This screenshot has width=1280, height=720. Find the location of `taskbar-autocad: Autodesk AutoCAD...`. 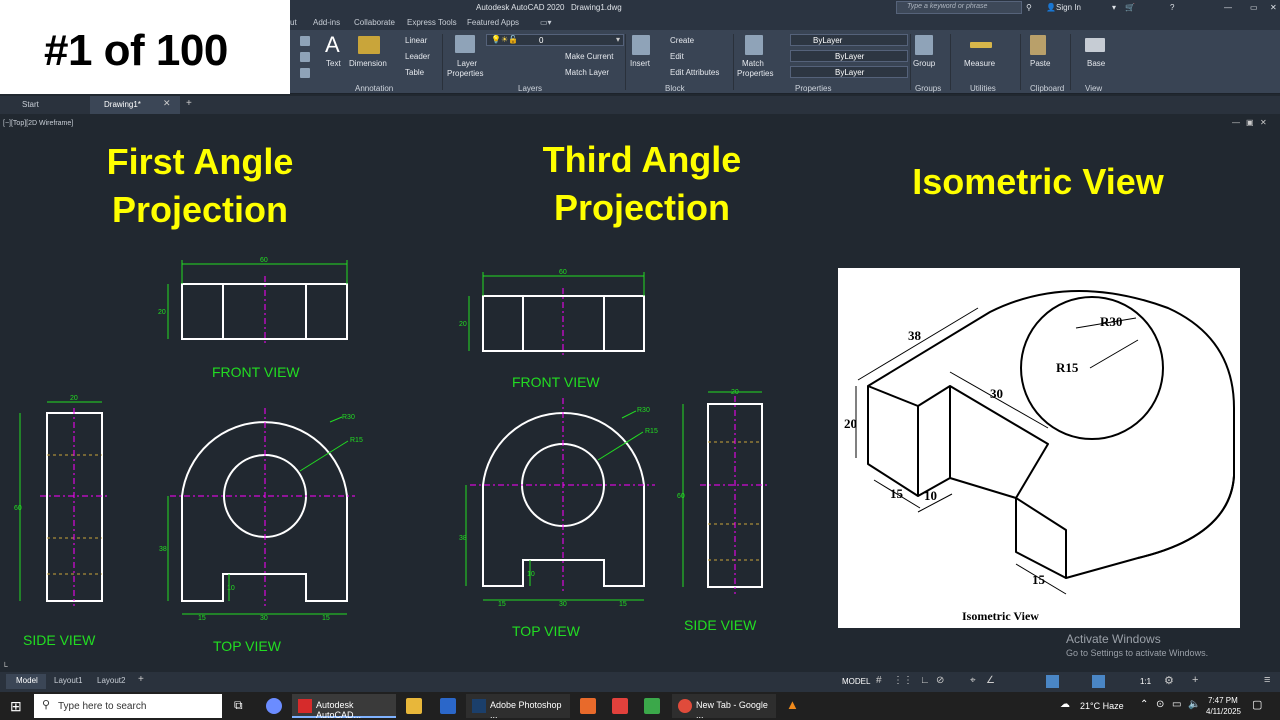

taskbar-autocad: Autodesk AutoCAD... is located at coordinates (344, 707).